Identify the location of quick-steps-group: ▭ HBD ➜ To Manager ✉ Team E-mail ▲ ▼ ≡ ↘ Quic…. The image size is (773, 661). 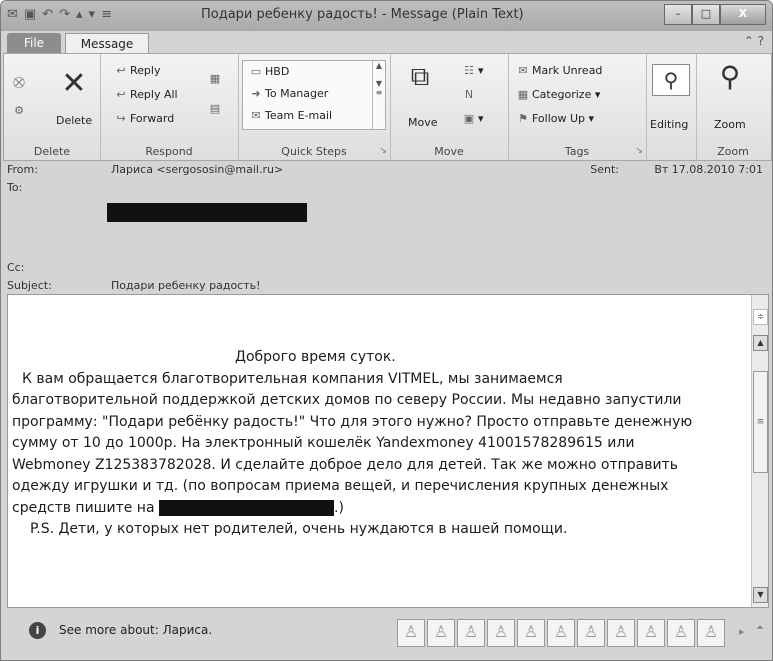
(314, 107).